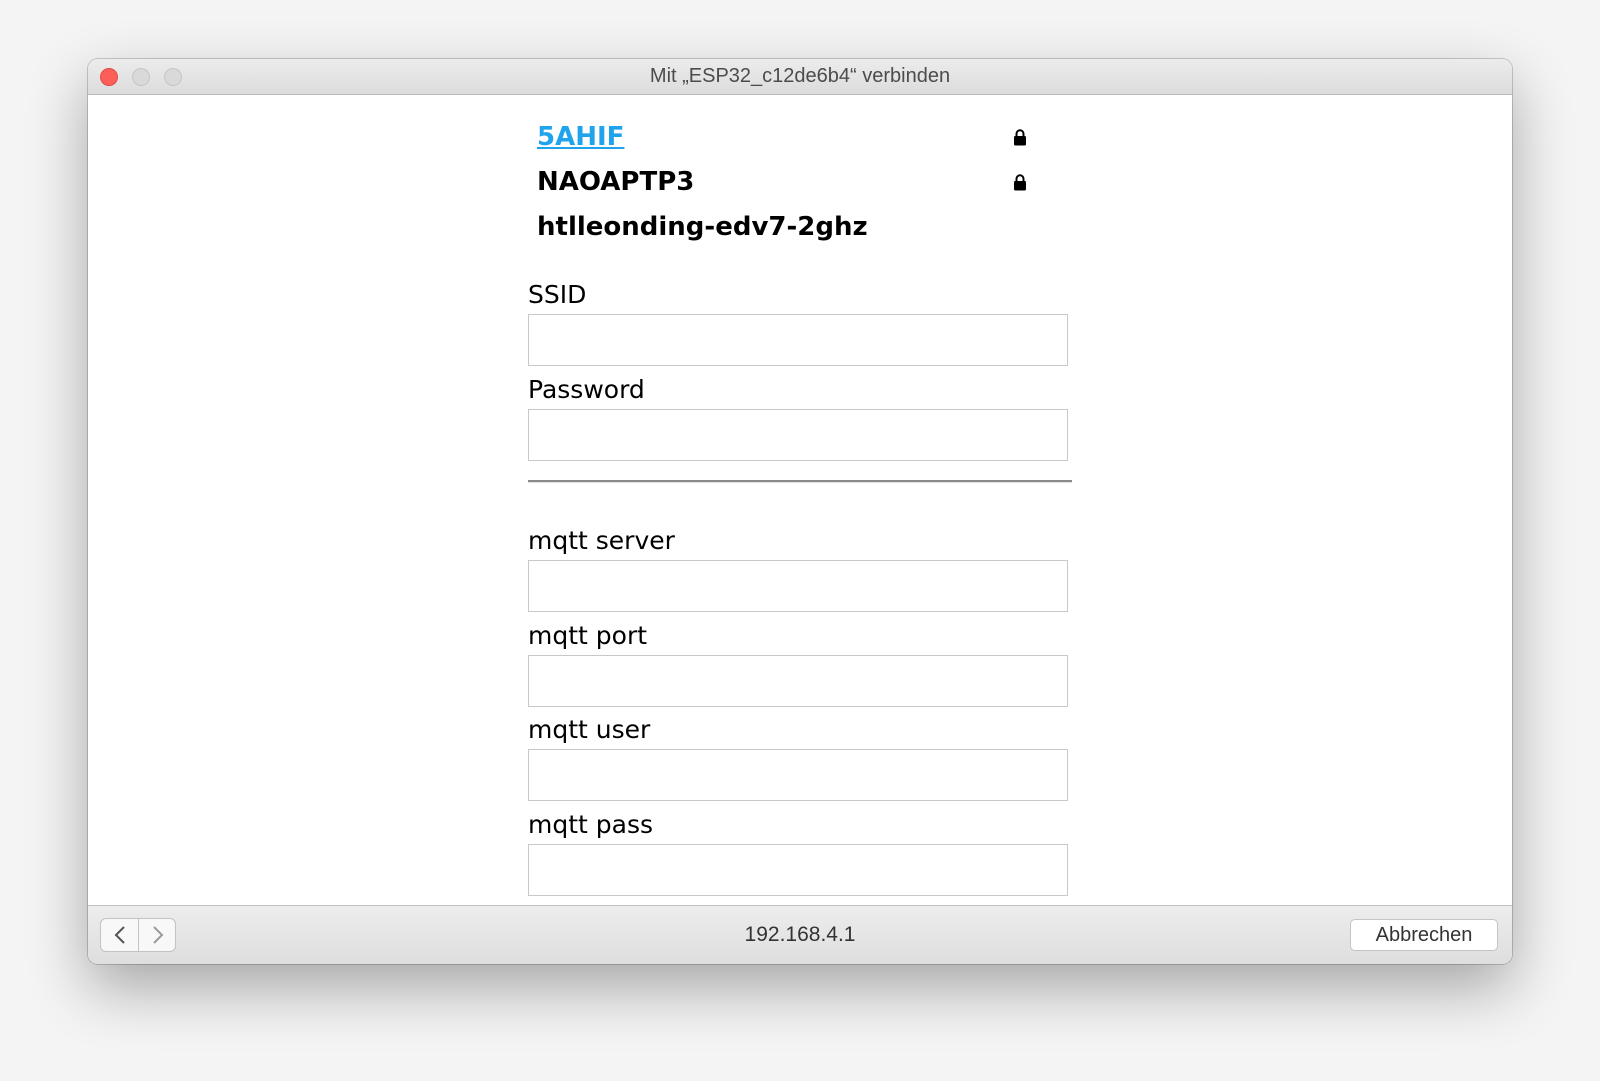 This screenshot has height=1081, width=1600. Describe the element at coordinates (798, 775) in the screenshot. I see `mqtt-user-input` at that location.